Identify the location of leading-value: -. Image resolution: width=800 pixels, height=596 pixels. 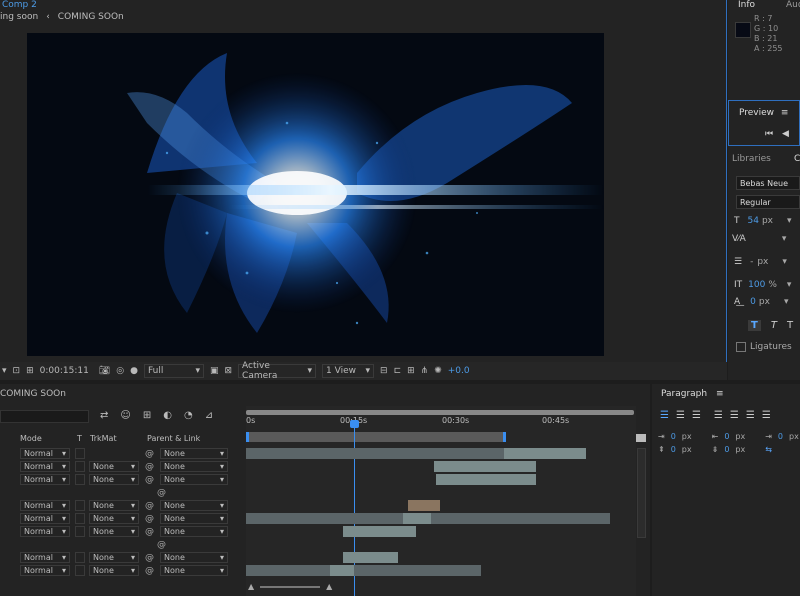
(751, 262).